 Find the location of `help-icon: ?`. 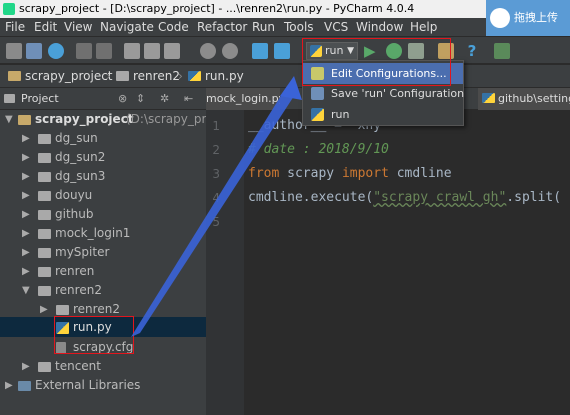

help-icon: ? is located at coordinates (472, 51).